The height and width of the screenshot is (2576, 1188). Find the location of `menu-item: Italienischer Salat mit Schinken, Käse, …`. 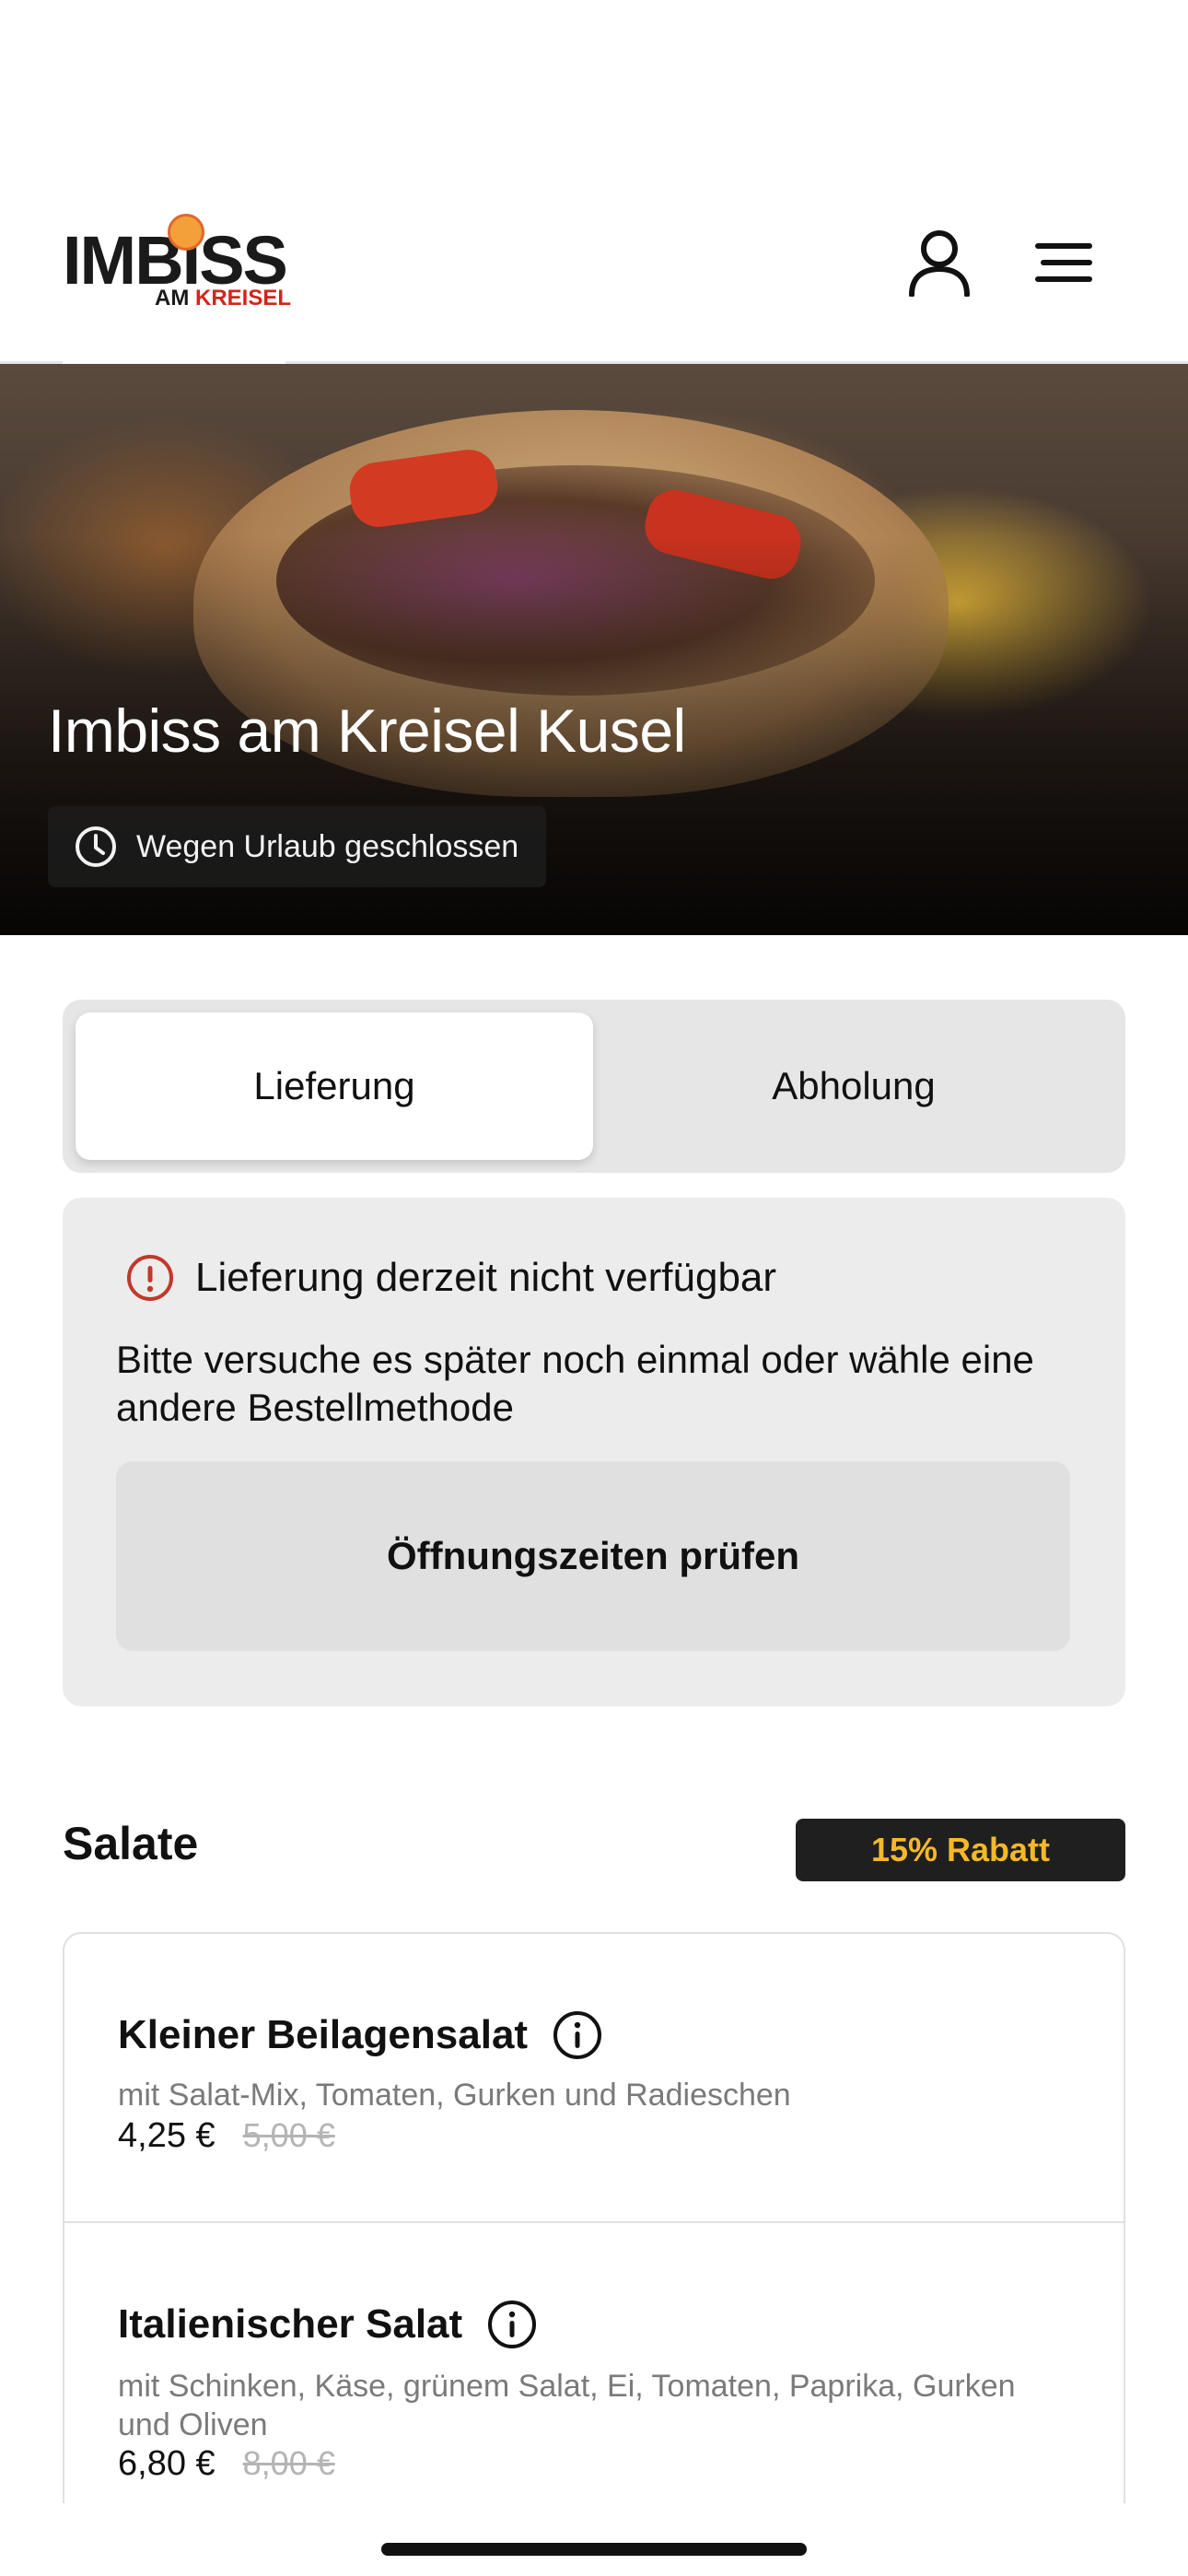

menu-item: Italienischer Salat mit Schinken, Käse, … is located at coordinates (594, 2362).